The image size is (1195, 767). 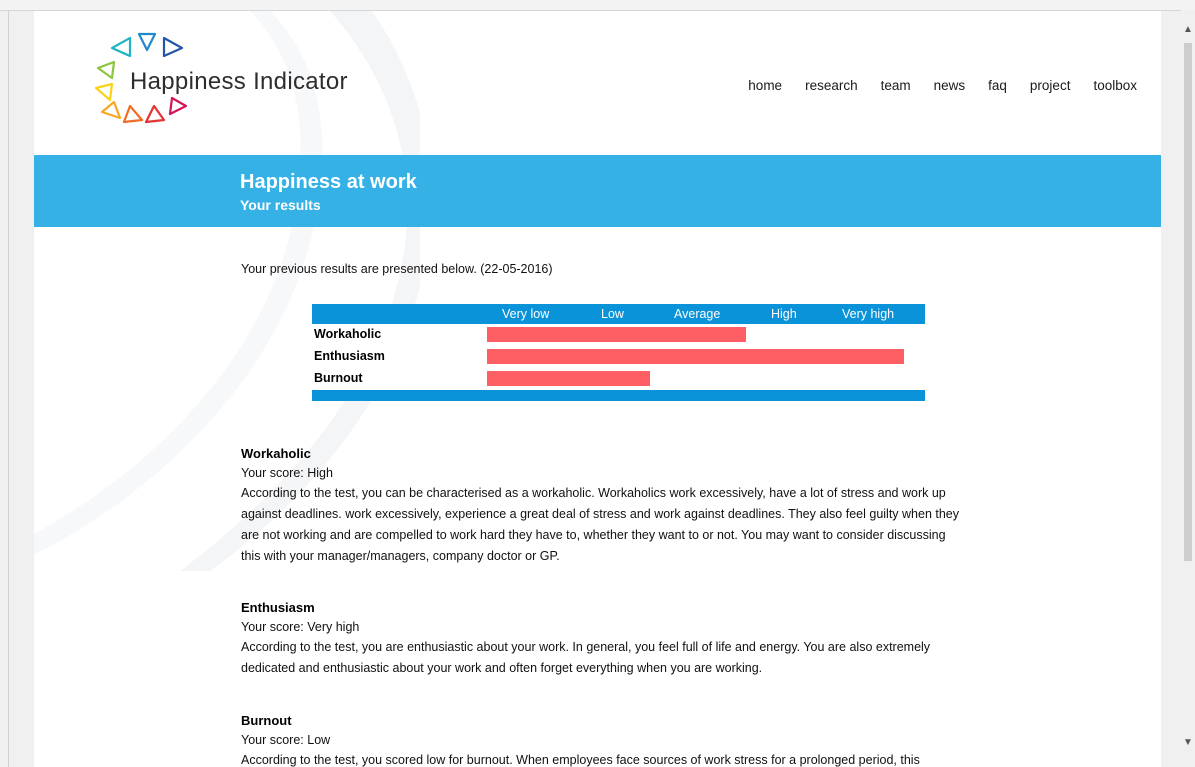 I want to click on page-subtitle: Your results, so click(x=280, y=205).